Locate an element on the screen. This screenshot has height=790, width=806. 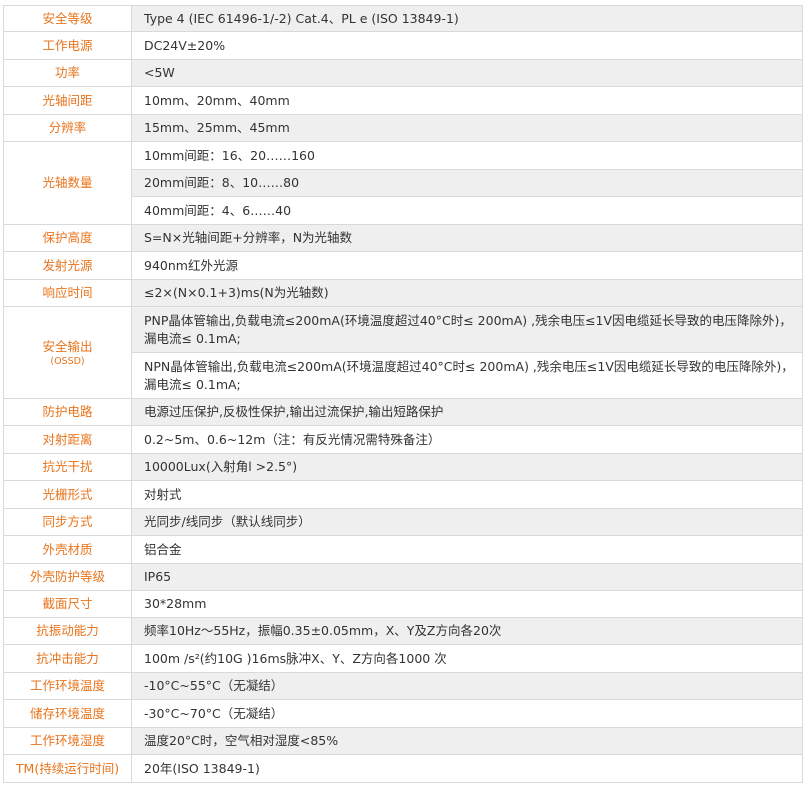
spec-label: 光栅形式 is located at coordinates (67, 494).